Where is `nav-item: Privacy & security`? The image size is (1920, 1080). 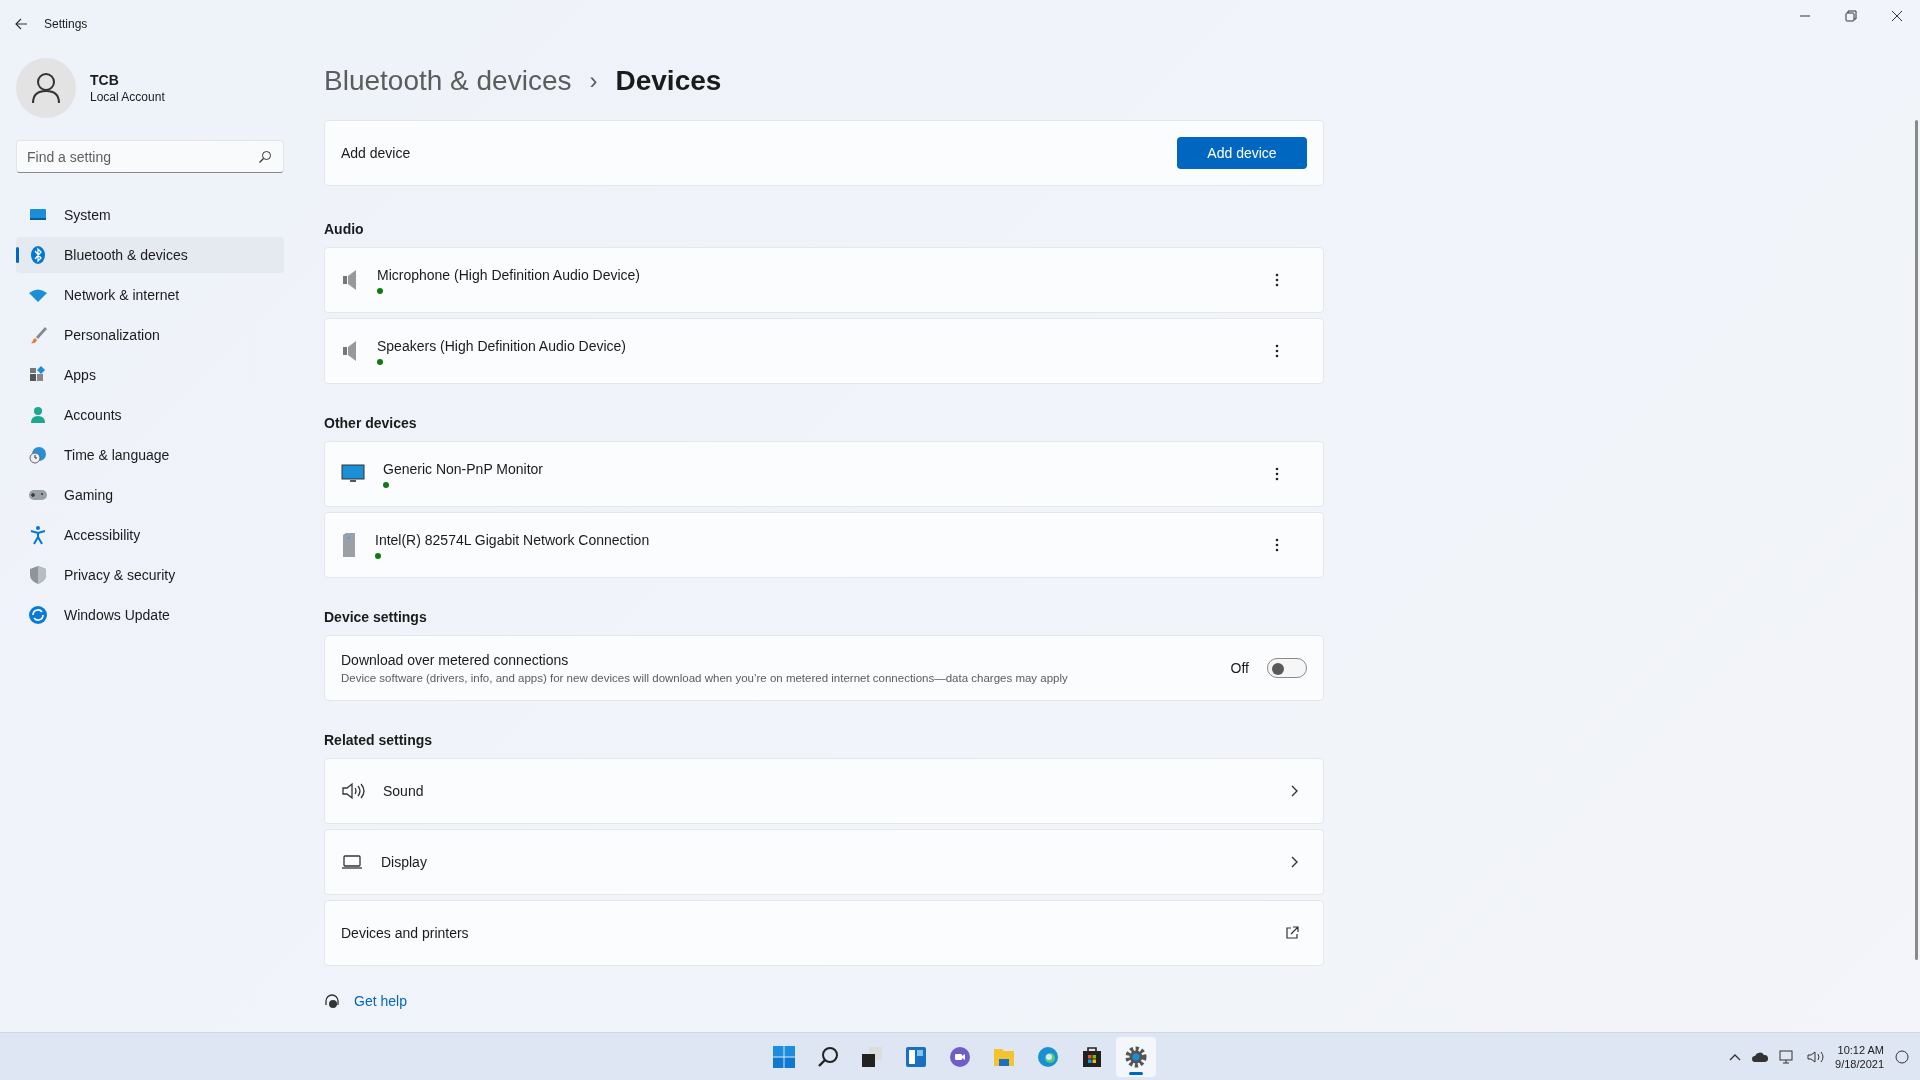
nav-item: Privacy & security is located at coordinates (150, 575).